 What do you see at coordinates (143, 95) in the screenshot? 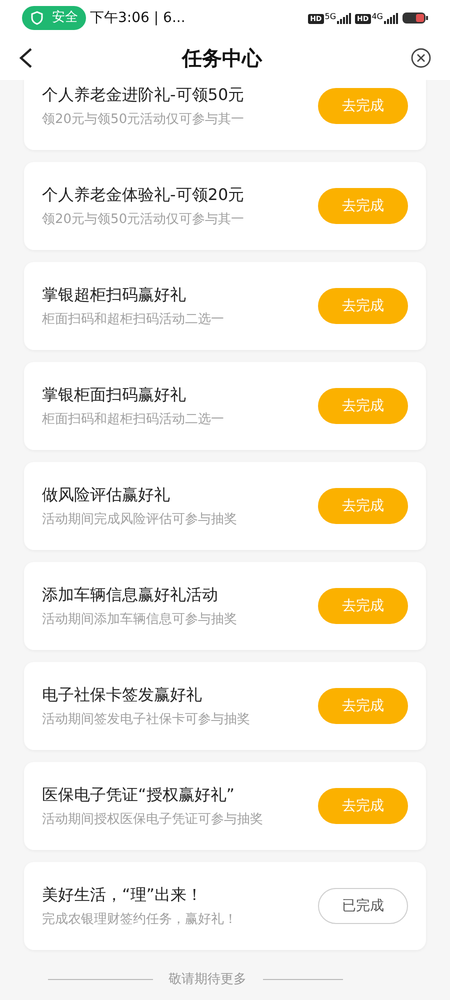
I see `task-title: 个人养老金进阶礼-可领50元` at bounding box center [143, 95].